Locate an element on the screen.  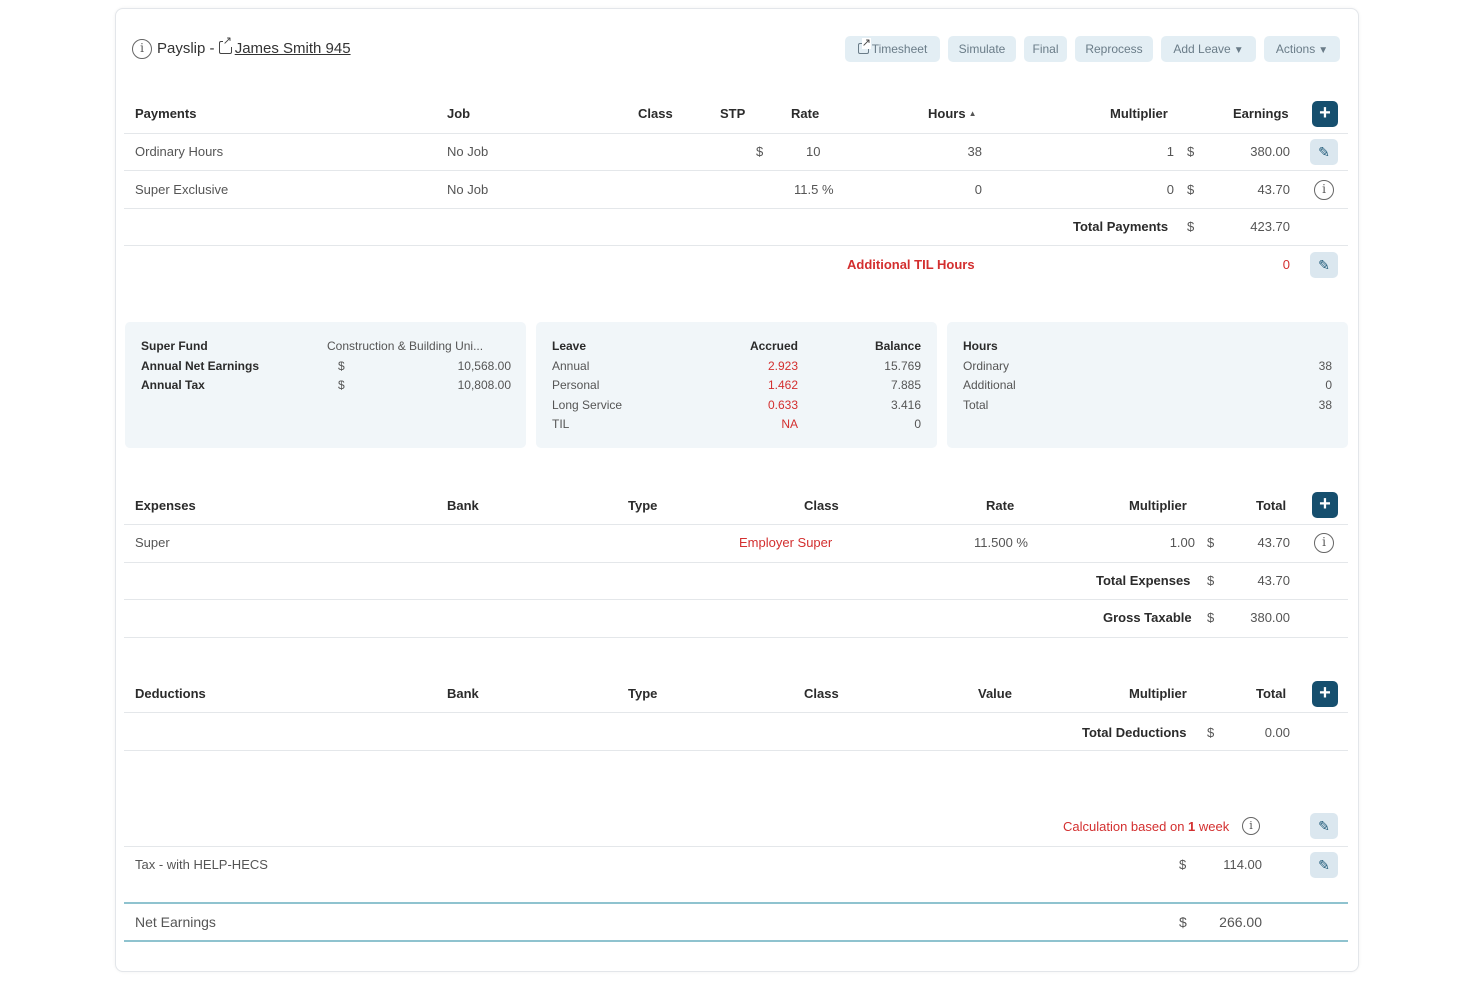
add-payment-button: + is located at coordinates (1325, 114).